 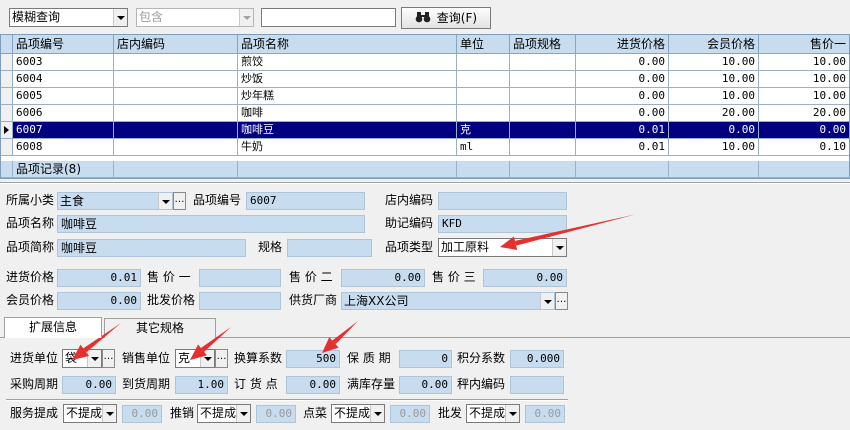 I want to click on service-commission-select: 不提成, so click(x=90, y=413).